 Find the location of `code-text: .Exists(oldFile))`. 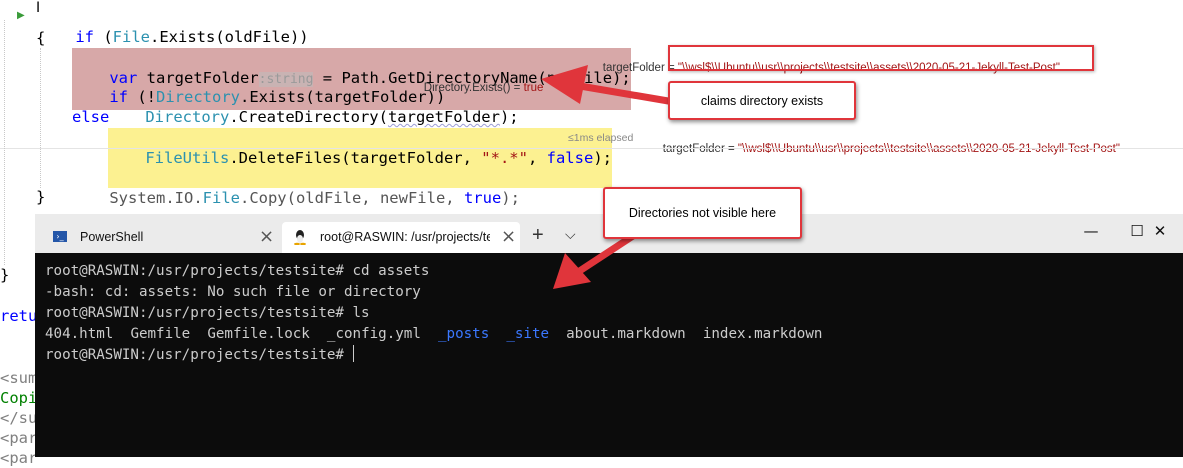

code-text: .Exists(oldFile)) is located at coordinates (229, 37).